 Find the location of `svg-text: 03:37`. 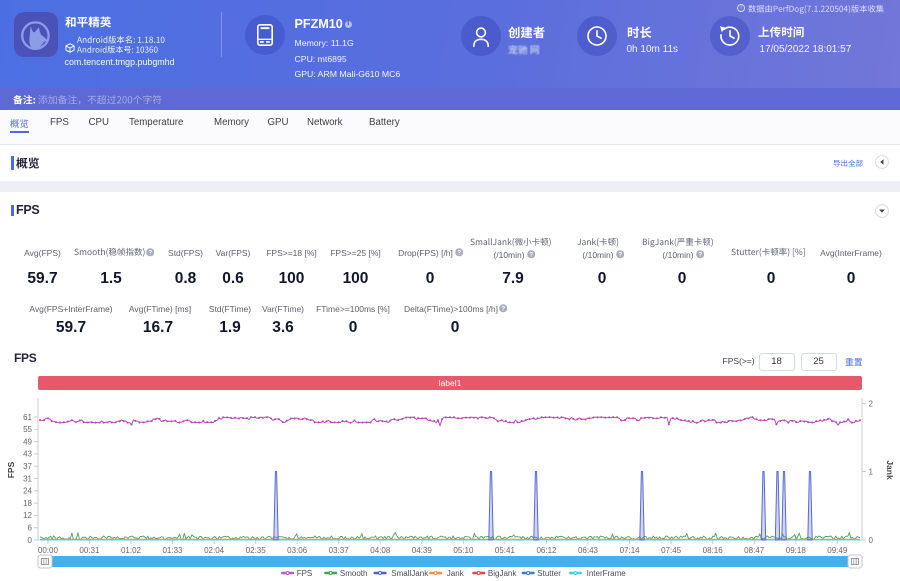

svg-text: 03:37 is located at coordinates (339, 550).